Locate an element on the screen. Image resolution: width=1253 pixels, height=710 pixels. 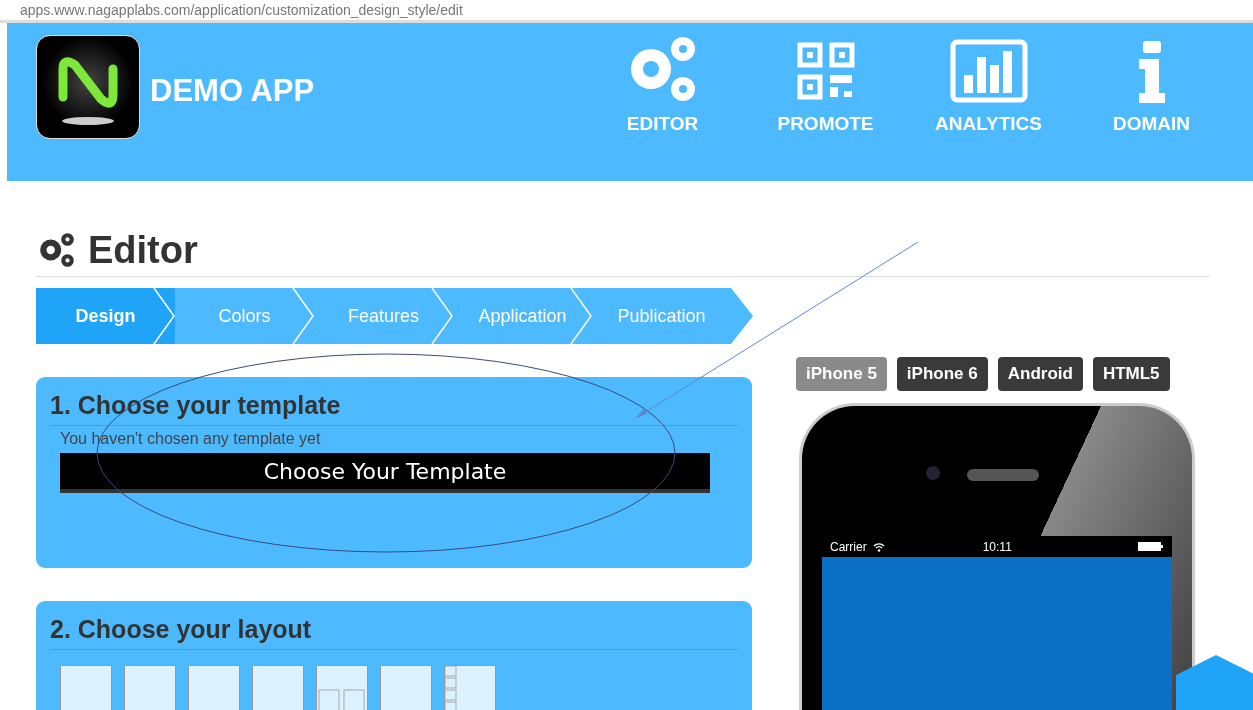
step-tab: Design is located at coordinates (105, 316).